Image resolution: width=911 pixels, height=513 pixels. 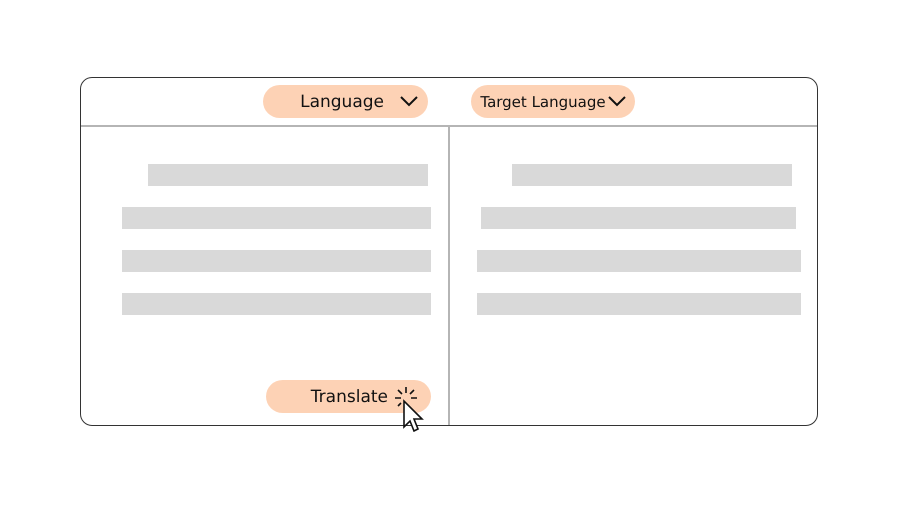 What do you see at coordinates (348, 396) in the screenshot?
I see `translate-button: Translate` at bounding box center [348, 396].